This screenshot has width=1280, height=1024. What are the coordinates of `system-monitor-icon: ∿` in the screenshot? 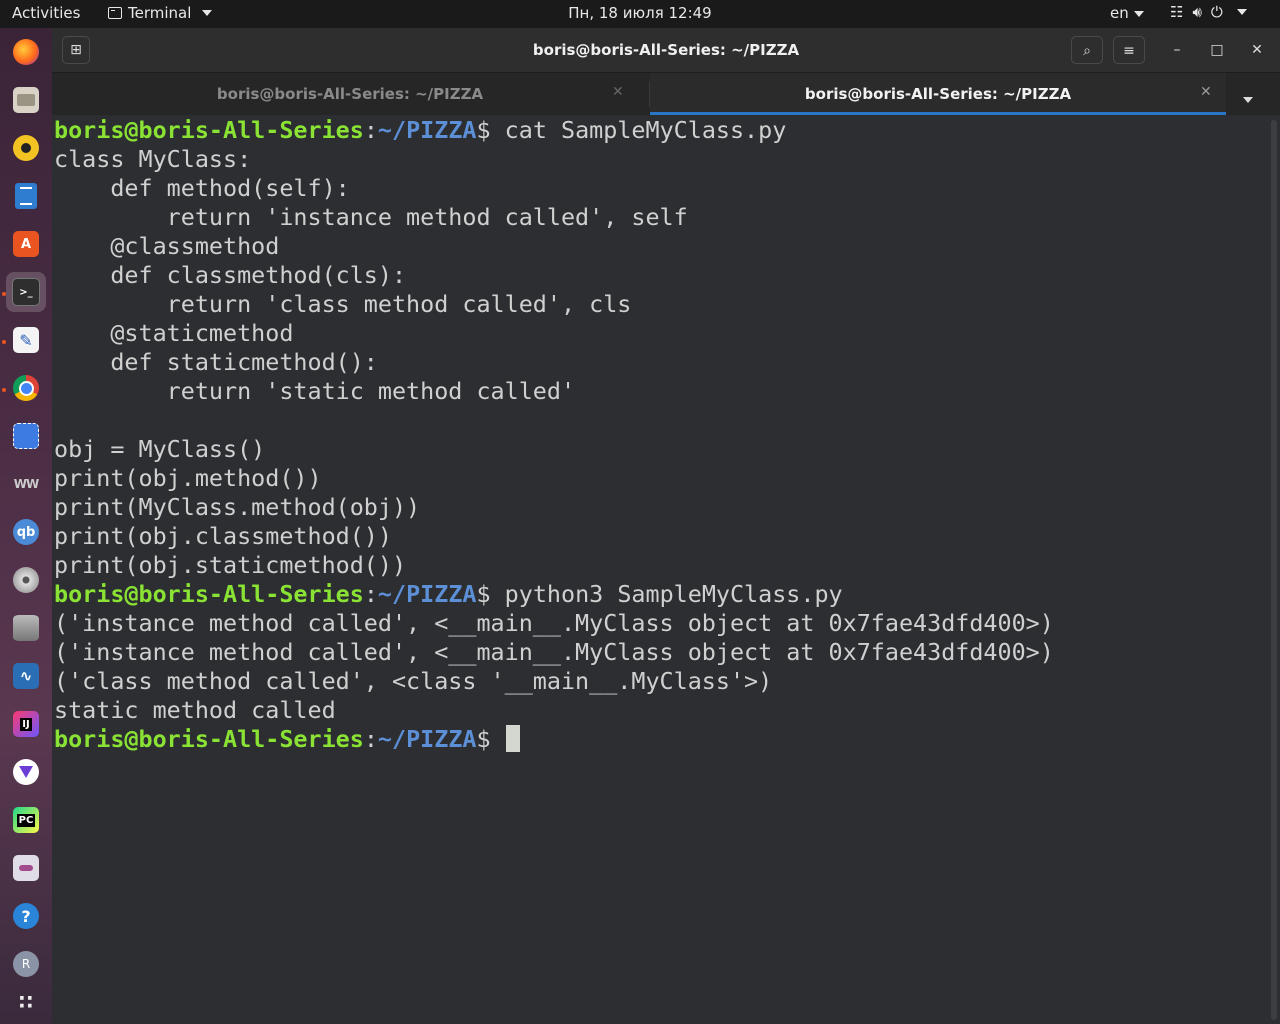 It's located at (26, 676).